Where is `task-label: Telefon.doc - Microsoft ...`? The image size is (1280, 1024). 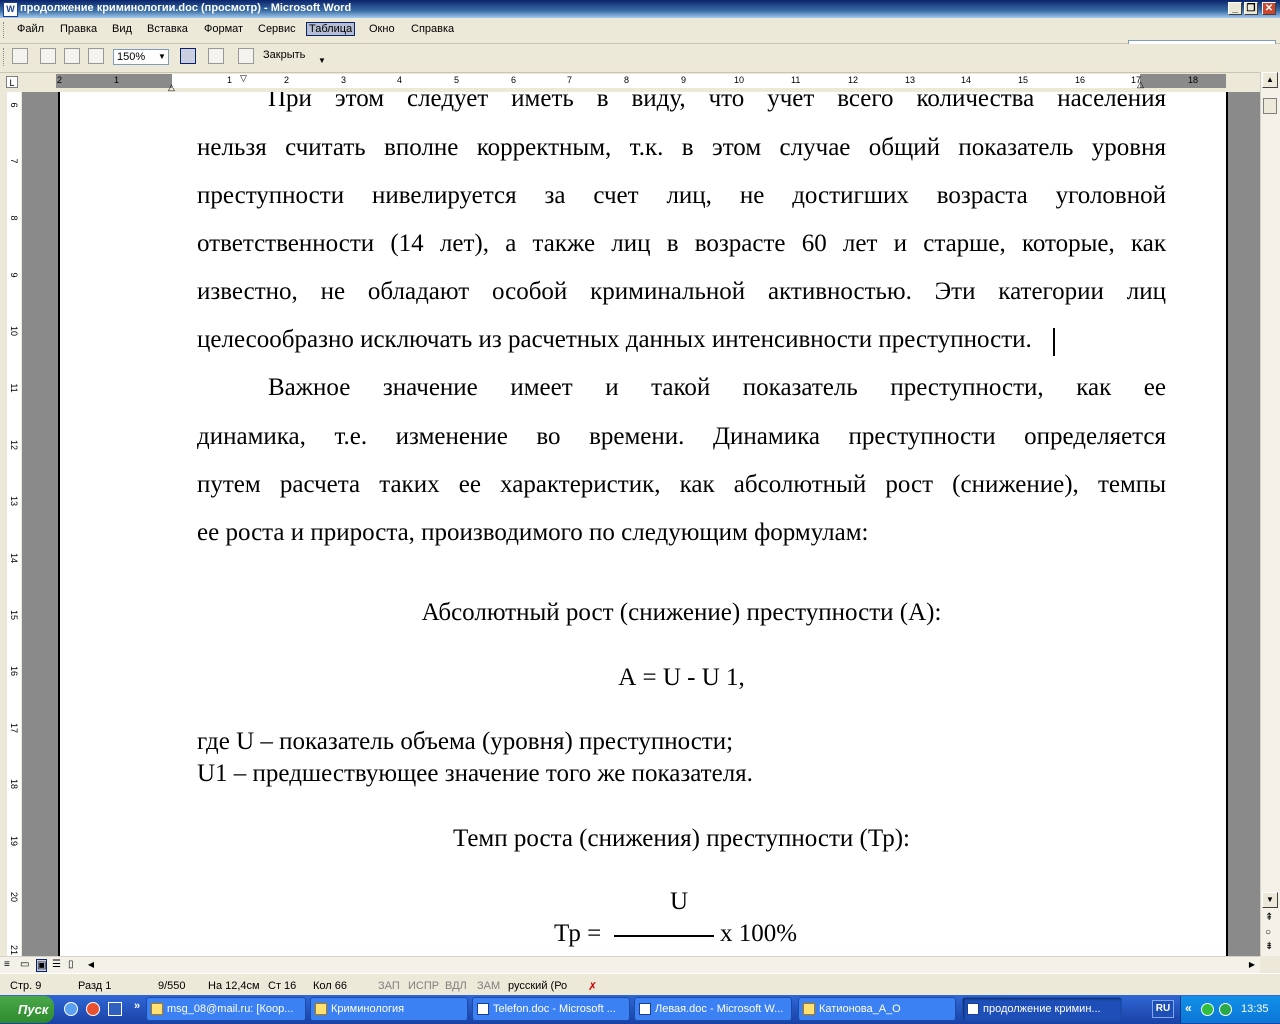
task-label: Telefon.doc - Microsoft ... is located at coordinates (554, 1009).